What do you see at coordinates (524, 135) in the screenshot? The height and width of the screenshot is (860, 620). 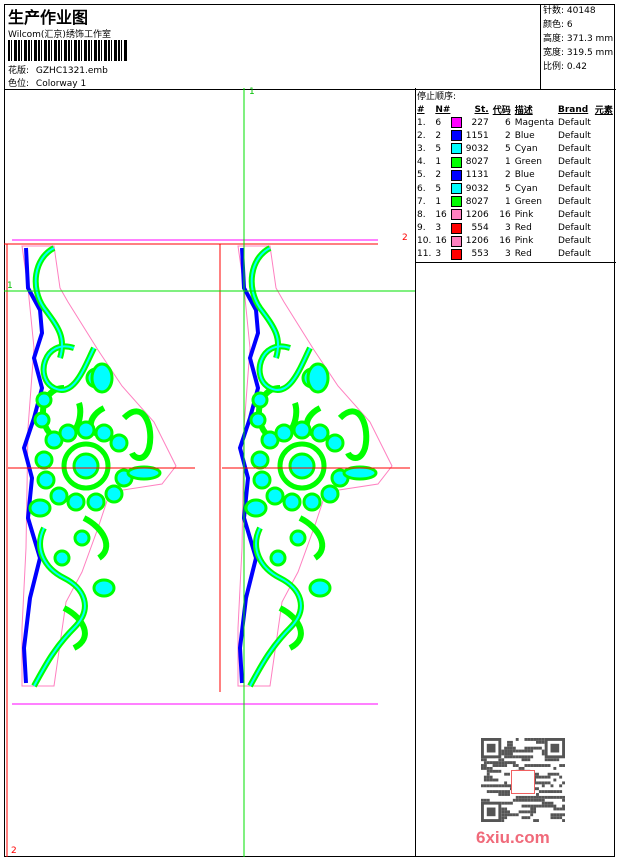 I see `color-description: Blue` at bounding box center [524, 135].